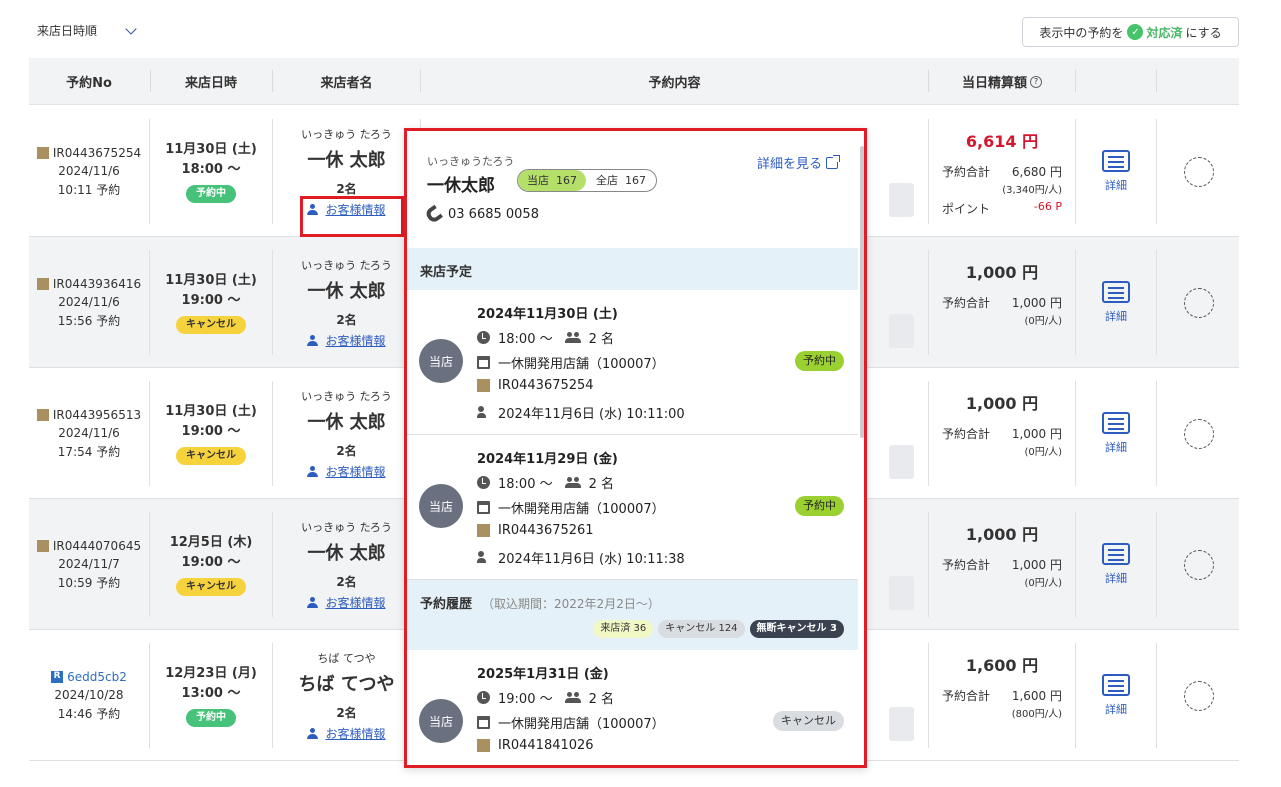 Image resolution: width=1281 pixels, height=787 pixels. I want to click on mark-all-handled-button: 表示中の予約を ✓ 対応済 にする, so click(1130, 32).